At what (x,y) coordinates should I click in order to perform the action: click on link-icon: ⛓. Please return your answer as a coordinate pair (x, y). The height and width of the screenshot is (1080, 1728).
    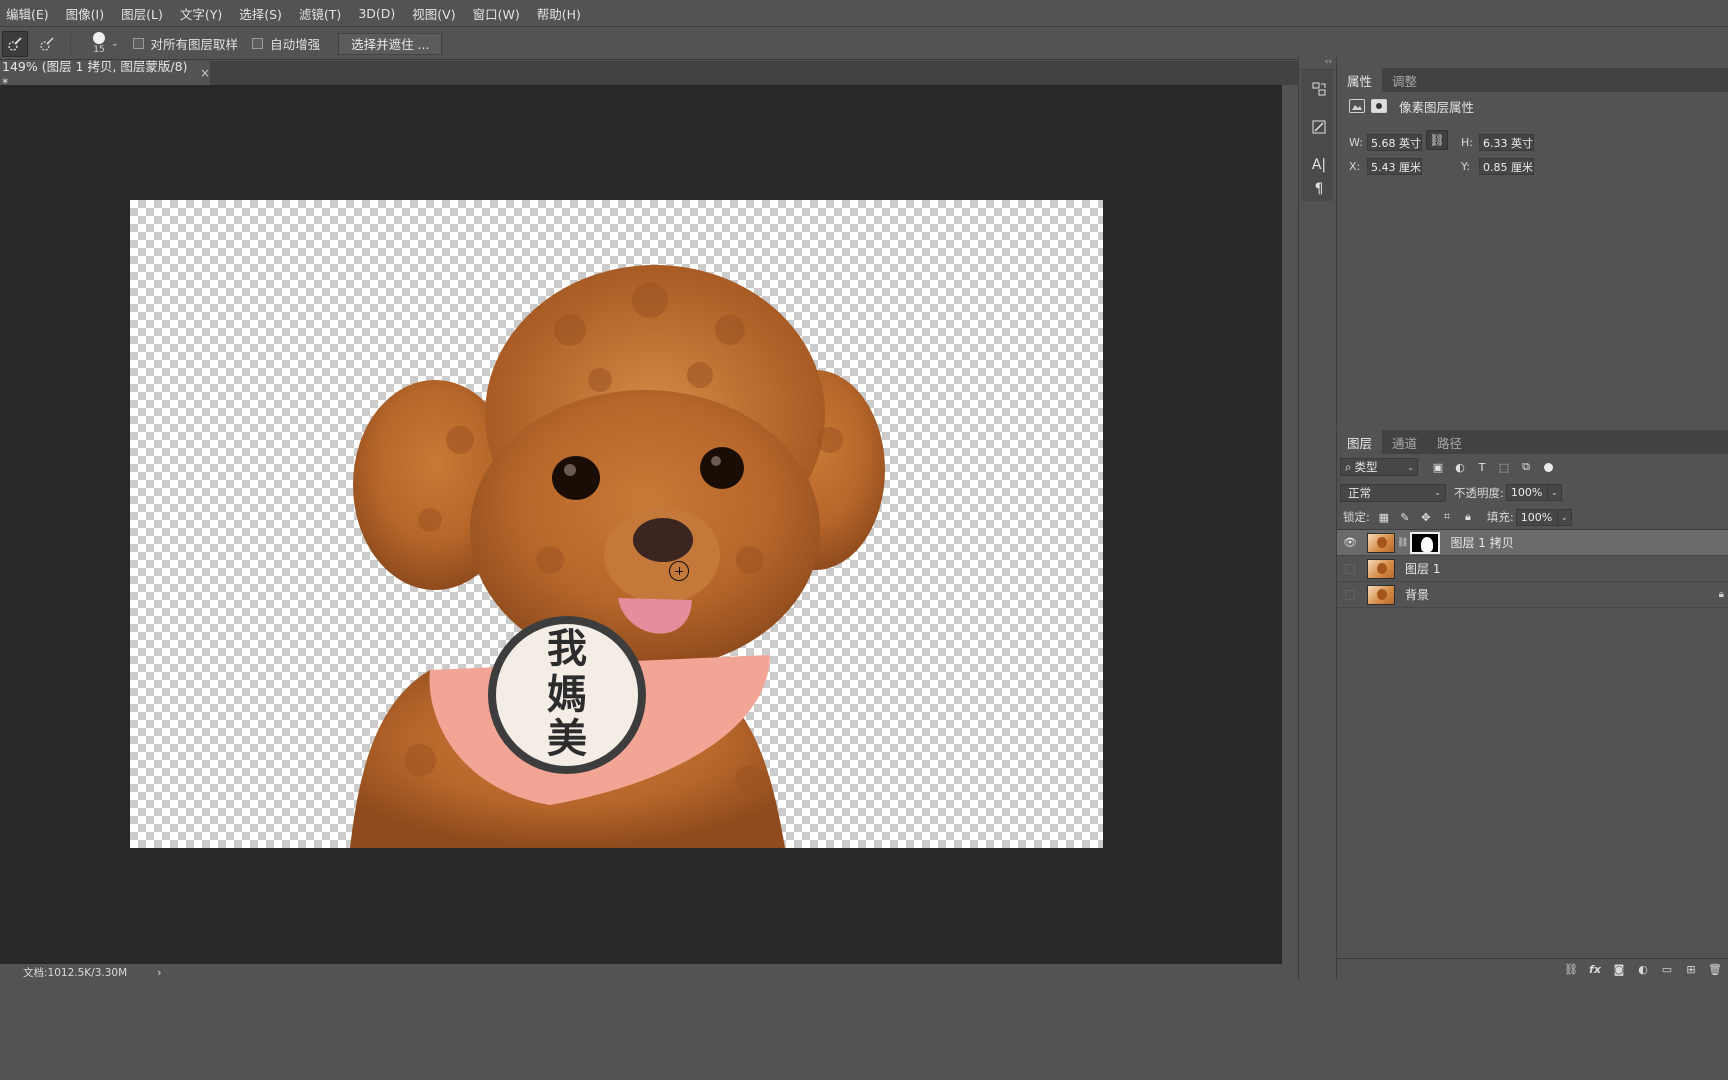
    Looking at the image, I should click on (1437, 140).